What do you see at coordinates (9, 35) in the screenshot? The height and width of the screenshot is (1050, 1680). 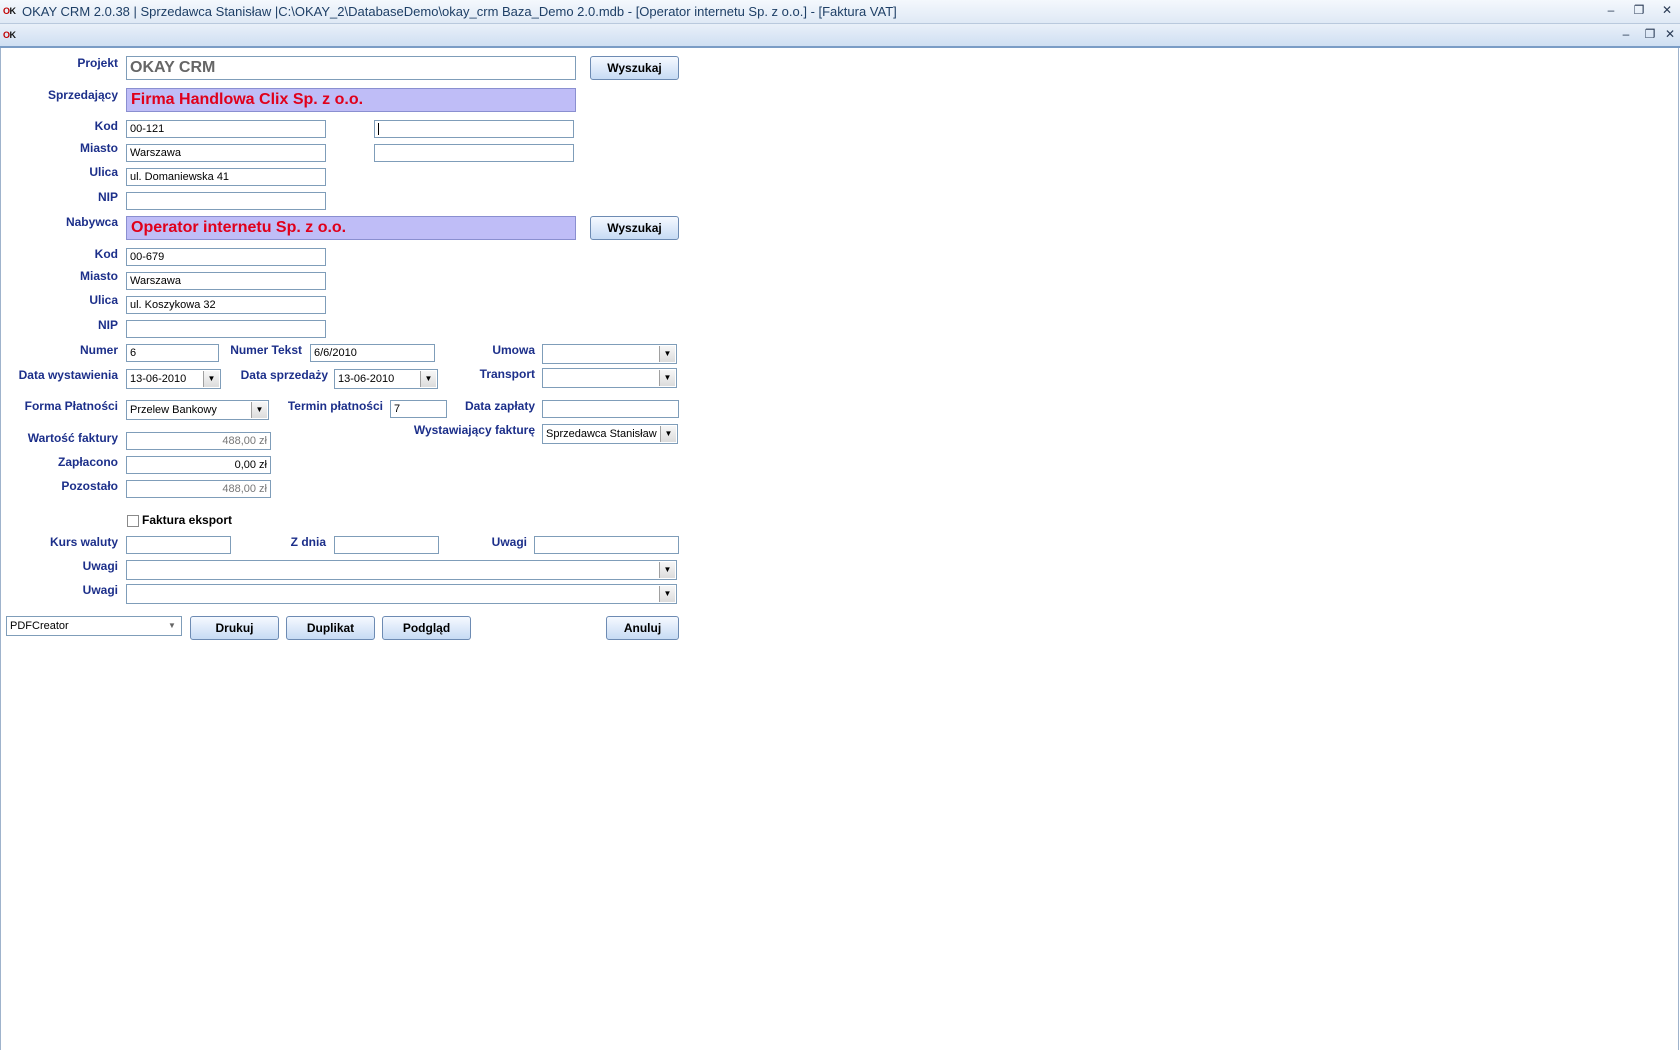 I see `child-logo-icon: OK` at bounding box center [9, 35].